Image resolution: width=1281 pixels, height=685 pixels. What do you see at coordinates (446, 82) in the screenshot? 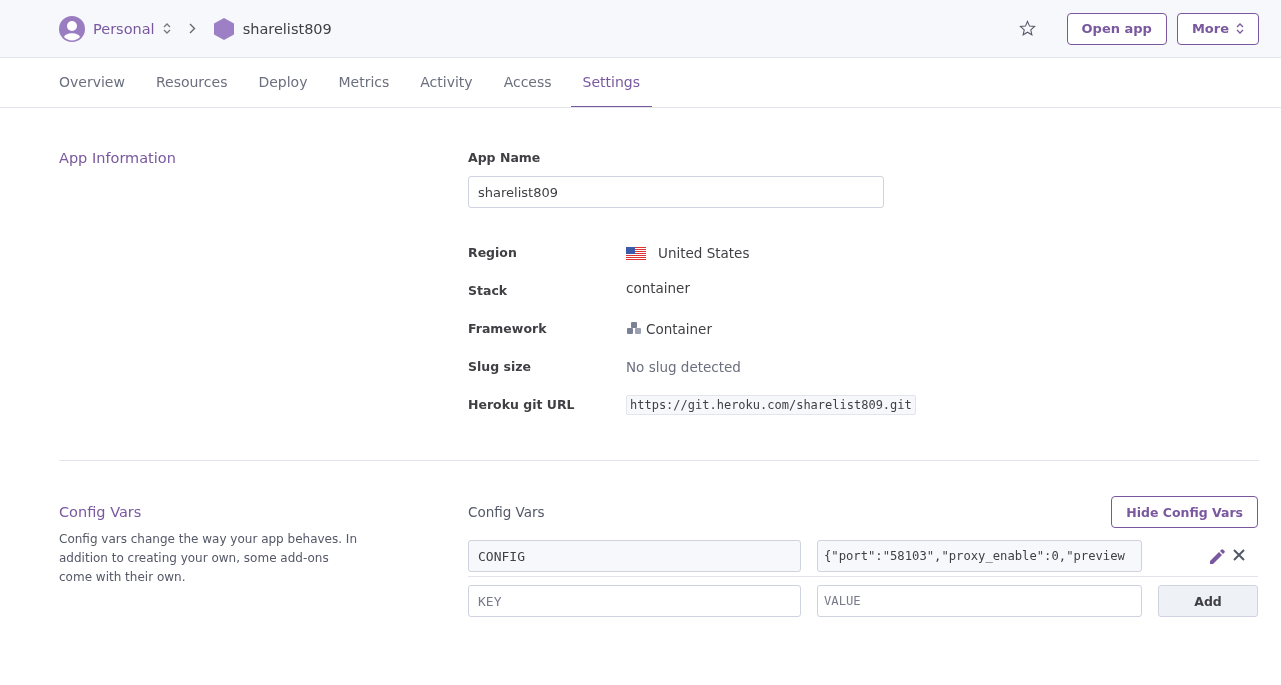
I see `nav-tab: Activity` at bounding box center [446, 82].